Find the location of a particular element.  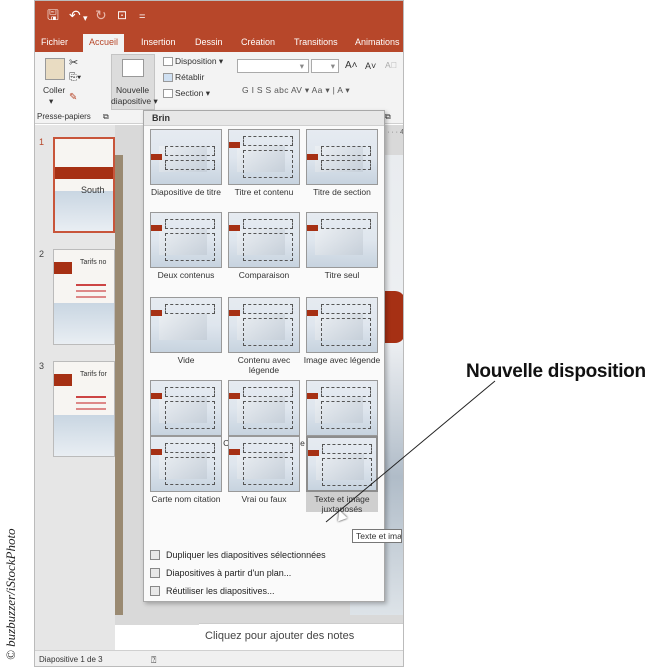

callout-leader-line is located at coordinates (410, 451).